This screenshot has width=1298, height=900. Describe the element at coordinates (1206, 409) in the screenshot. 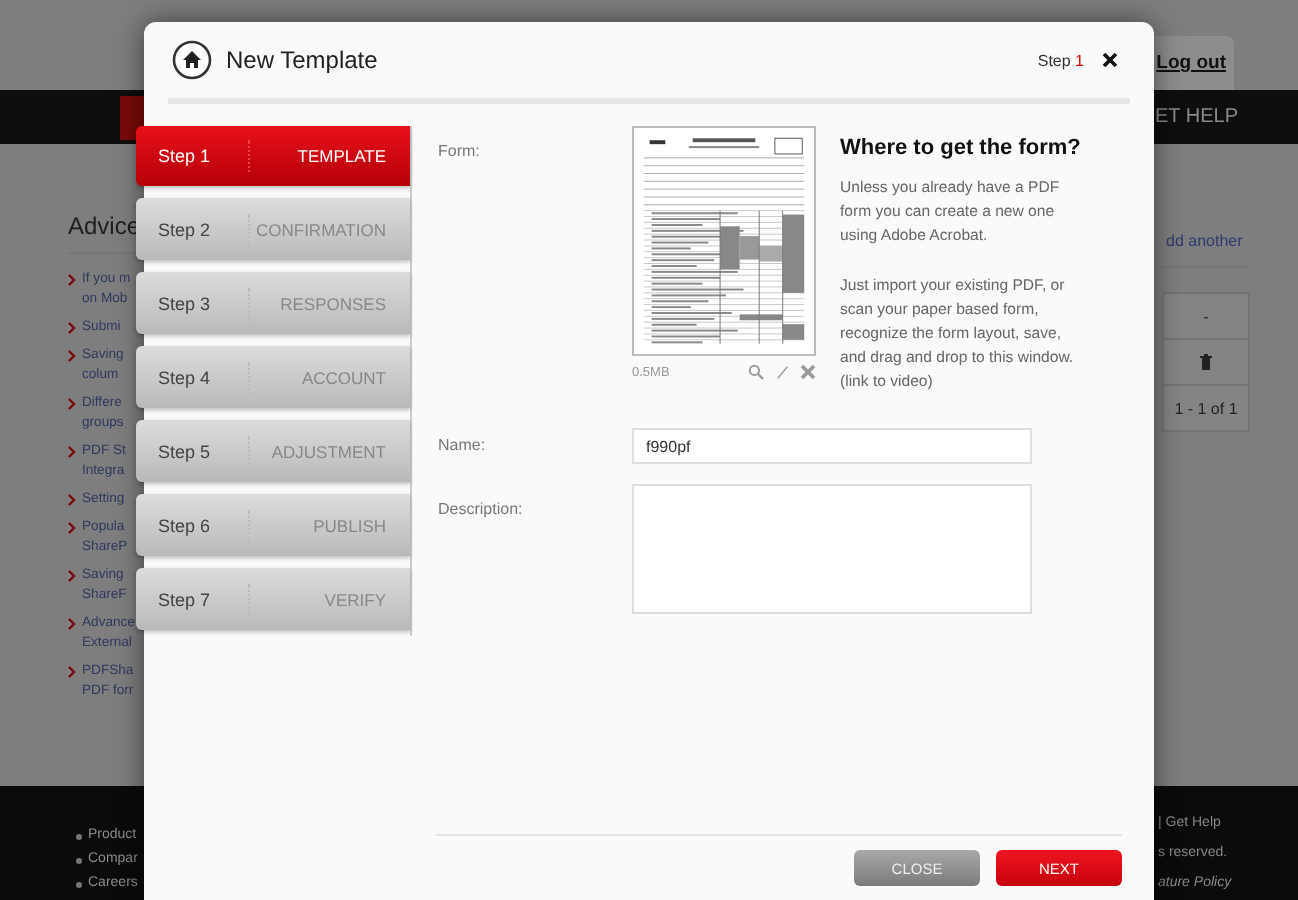

I see `pagination-text: 1 - 1 of 1` at that location.